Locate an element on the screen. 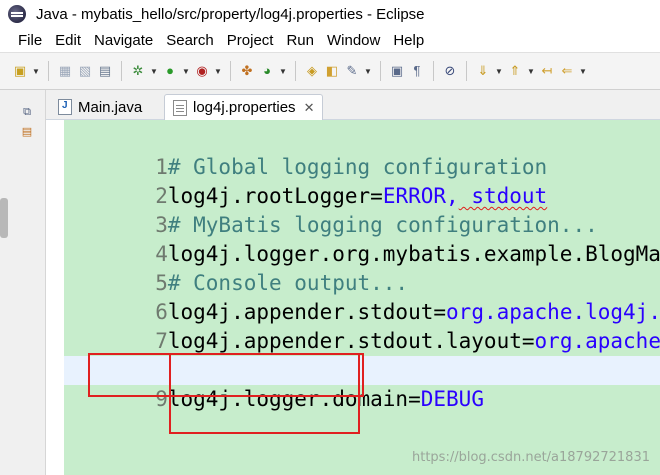  back-dropdown-arrow-icon: ▼ is located at coordinates (583, 71).